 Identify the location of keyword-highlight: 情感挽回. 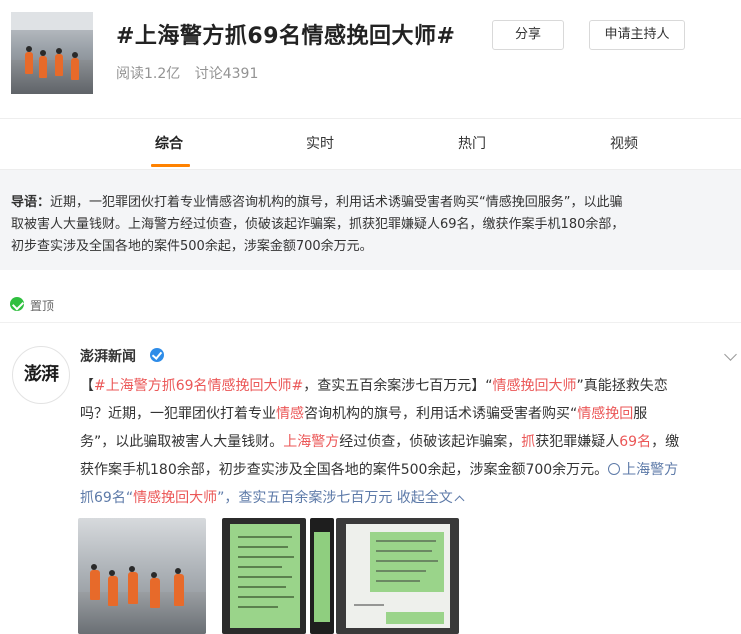
(605, 414).